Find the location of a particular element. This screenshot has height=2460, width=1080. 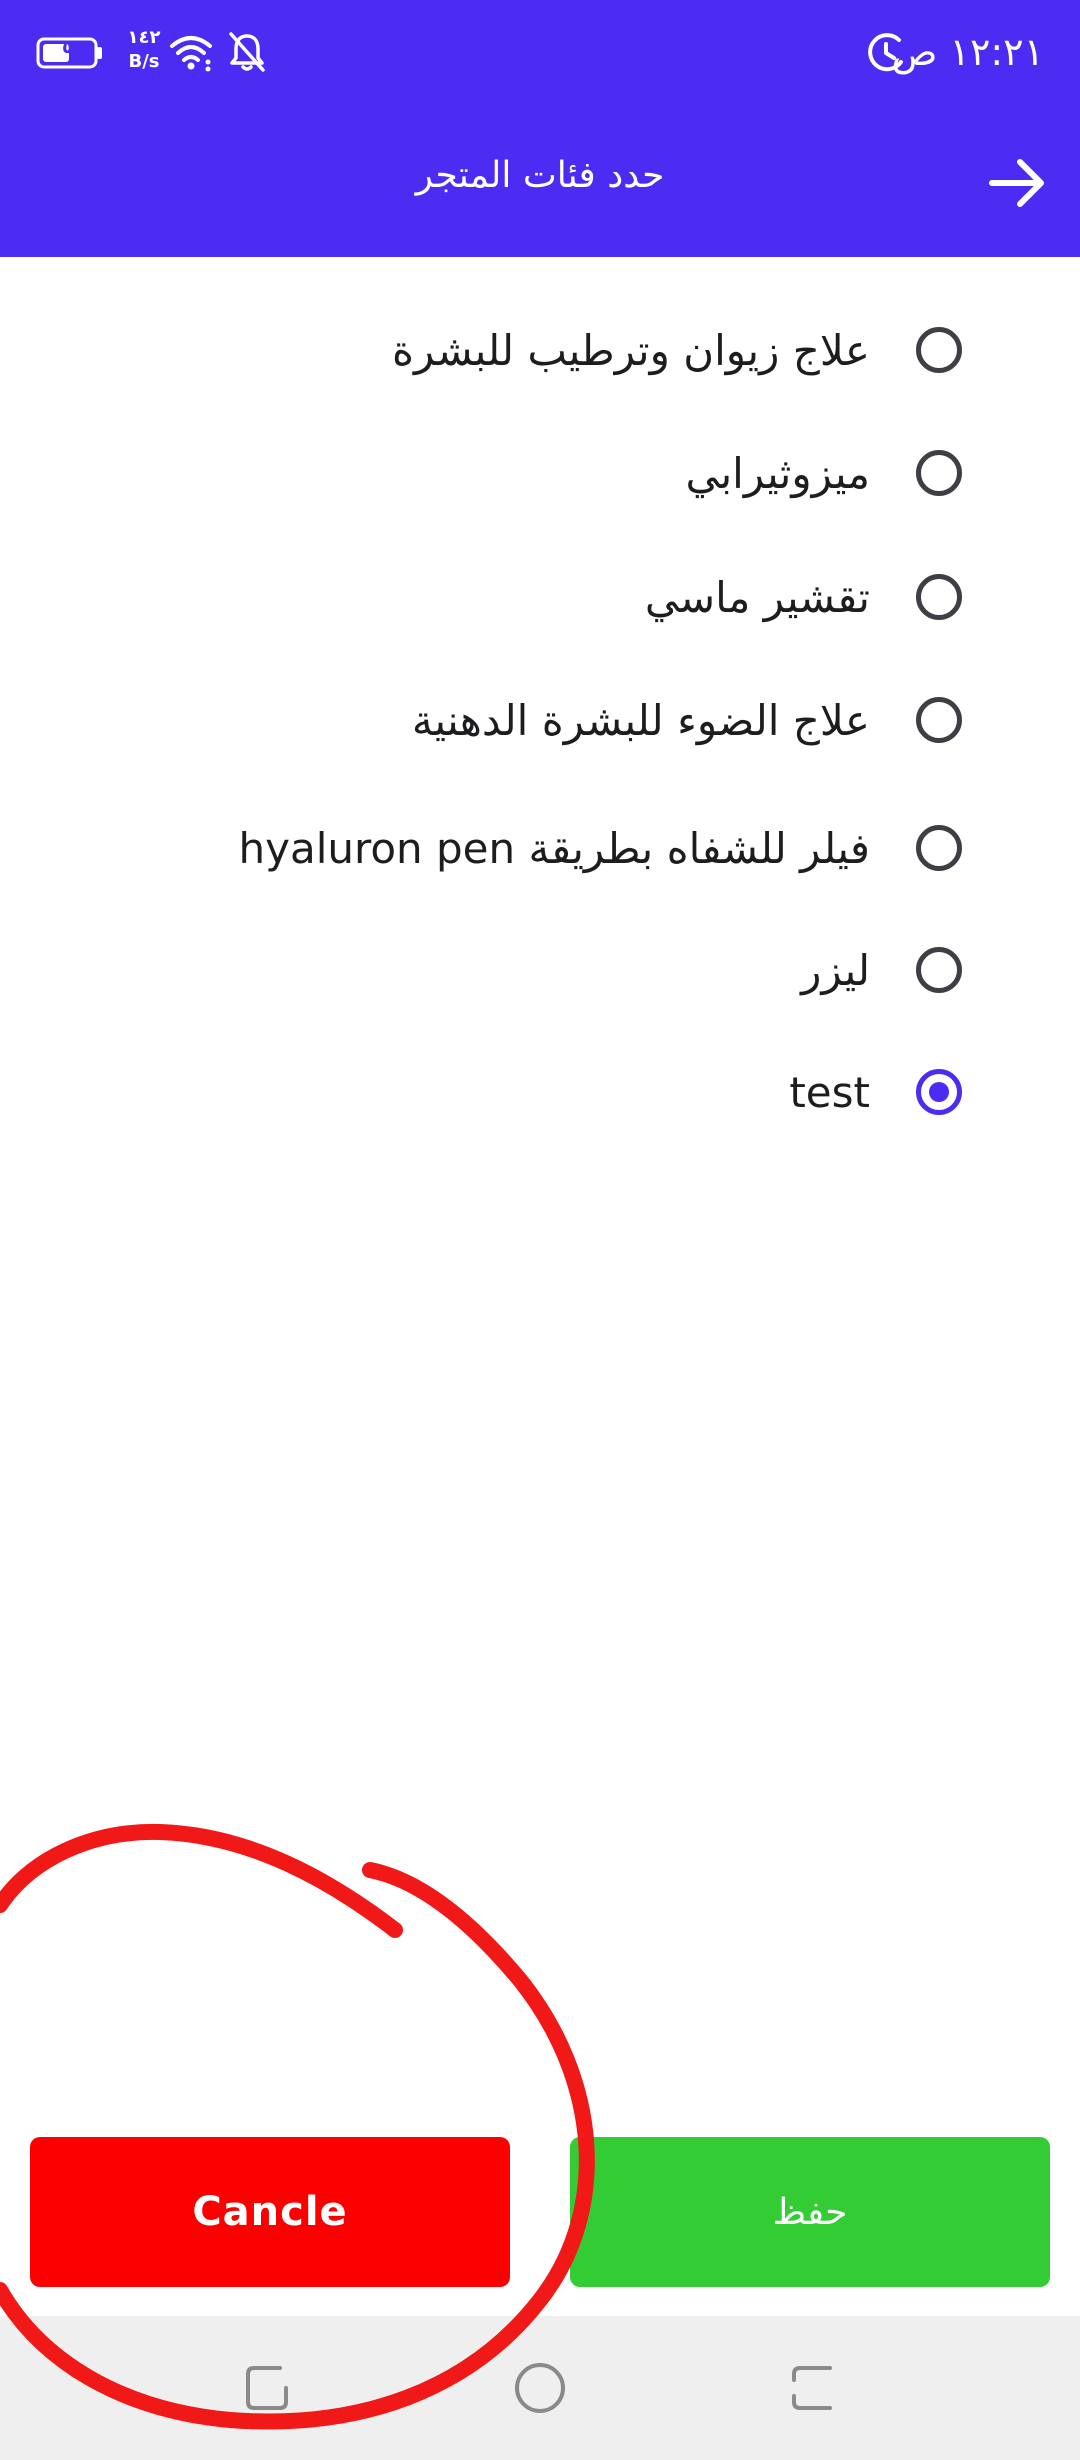

status-bar: ٥١ ١٤٢ B/s ١٢:٢١ ص is located at coordinates (540, 55).